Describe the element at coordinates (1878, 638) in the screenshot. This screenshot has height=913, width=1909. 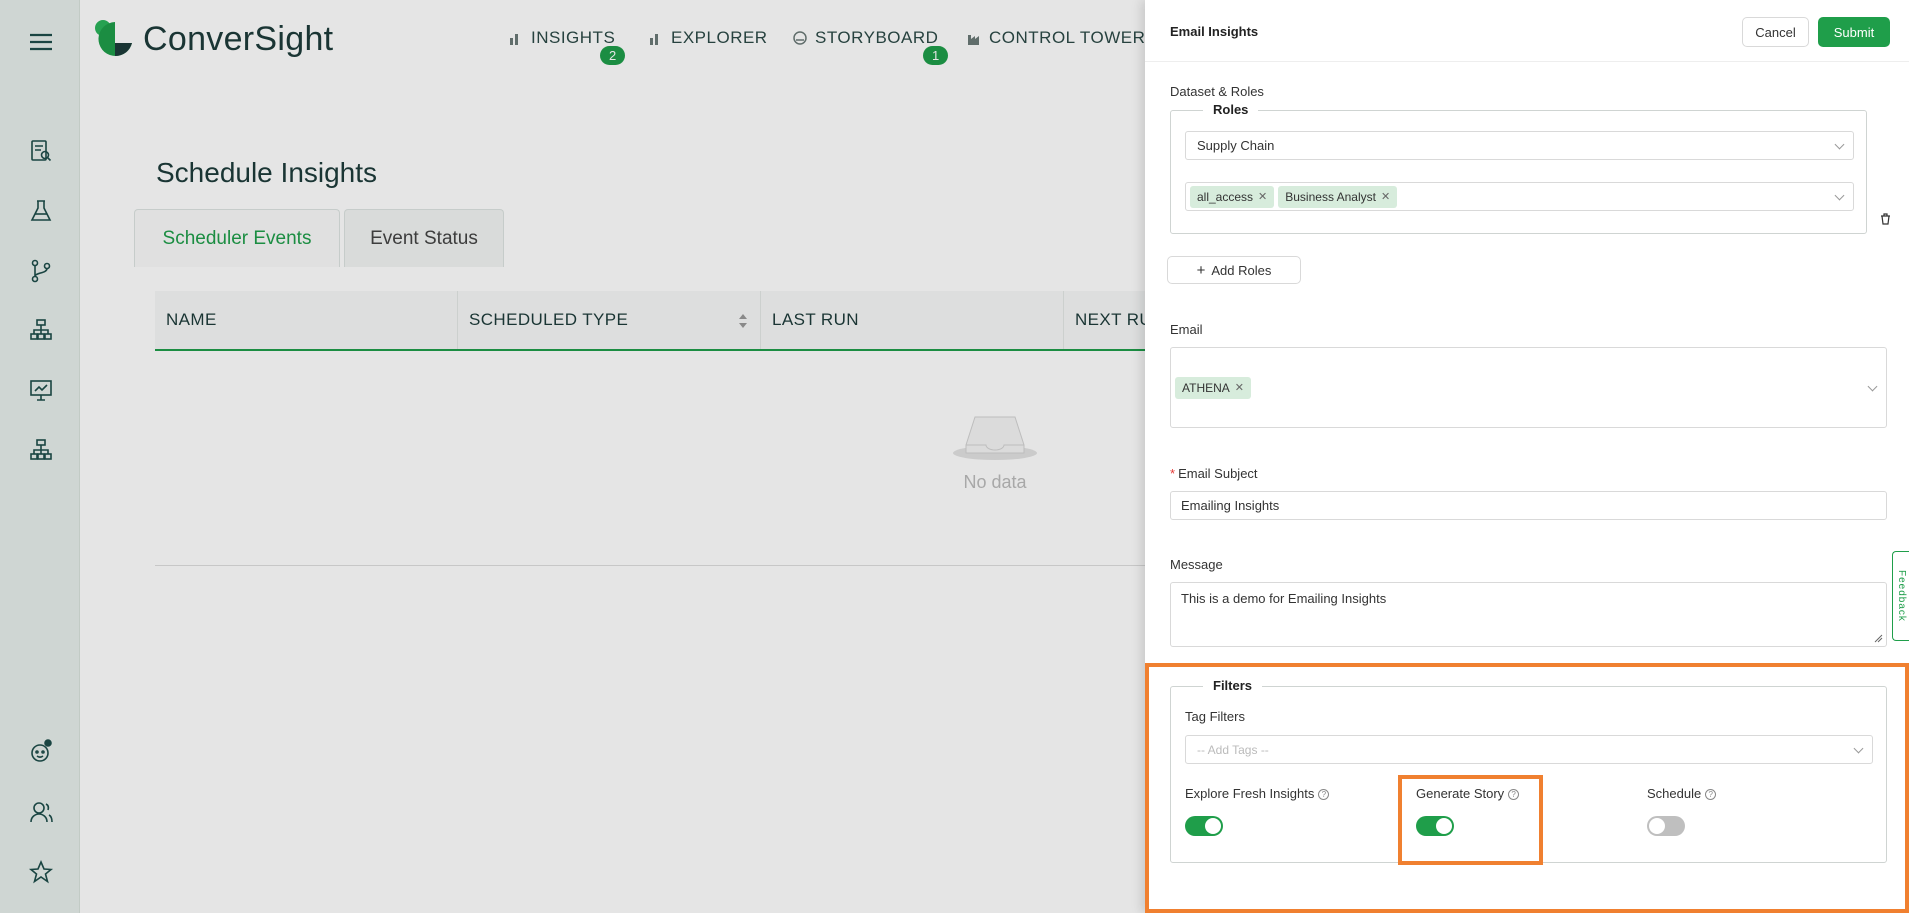
I see `resize-handle-icon` at that location.